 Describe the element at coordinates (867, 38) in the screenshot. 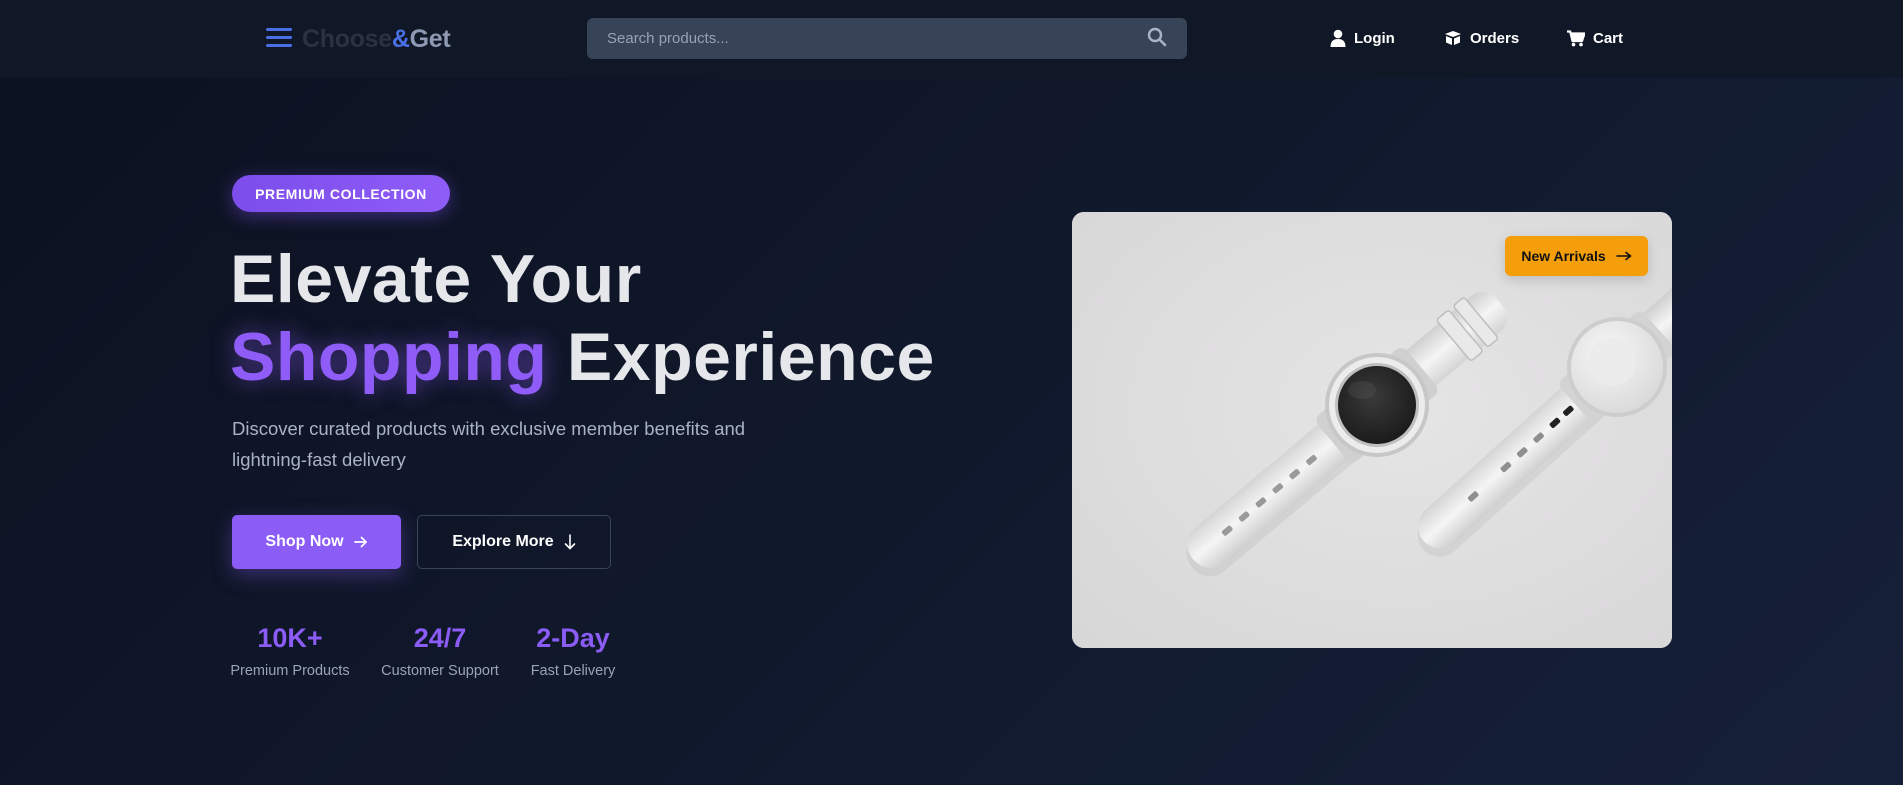

I see `search-input` at that location.